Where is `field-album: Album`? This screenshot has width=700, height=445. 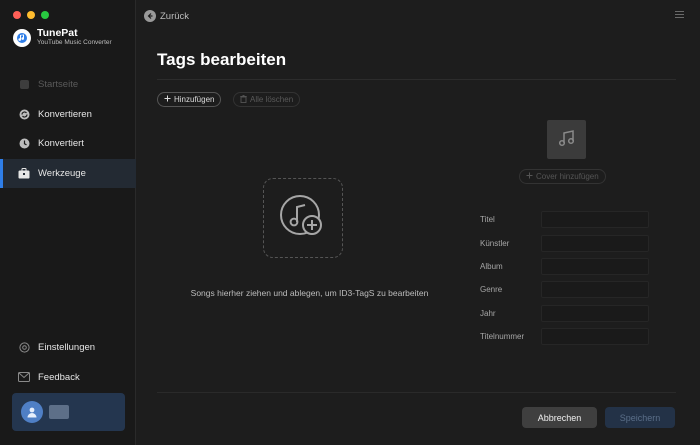 field-album: Album is located at coordinates (567, 266).